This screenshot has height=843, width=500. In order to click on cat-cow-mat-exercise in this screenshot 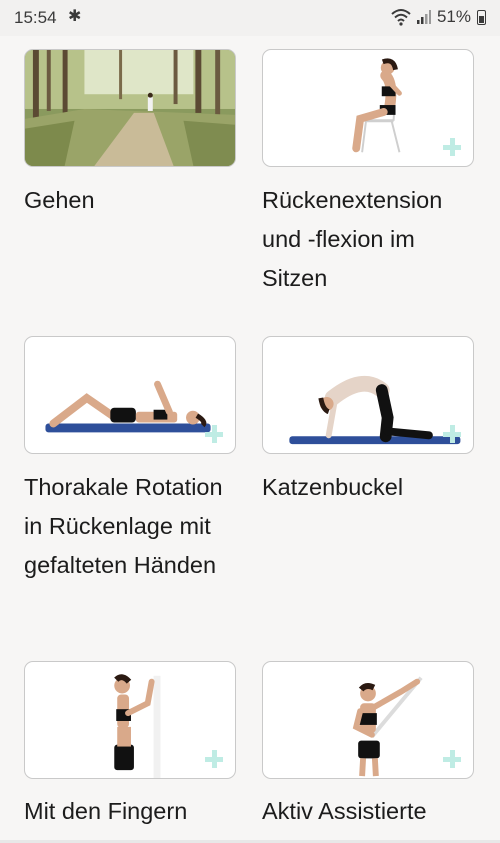, I will do `click(375, 410)`.